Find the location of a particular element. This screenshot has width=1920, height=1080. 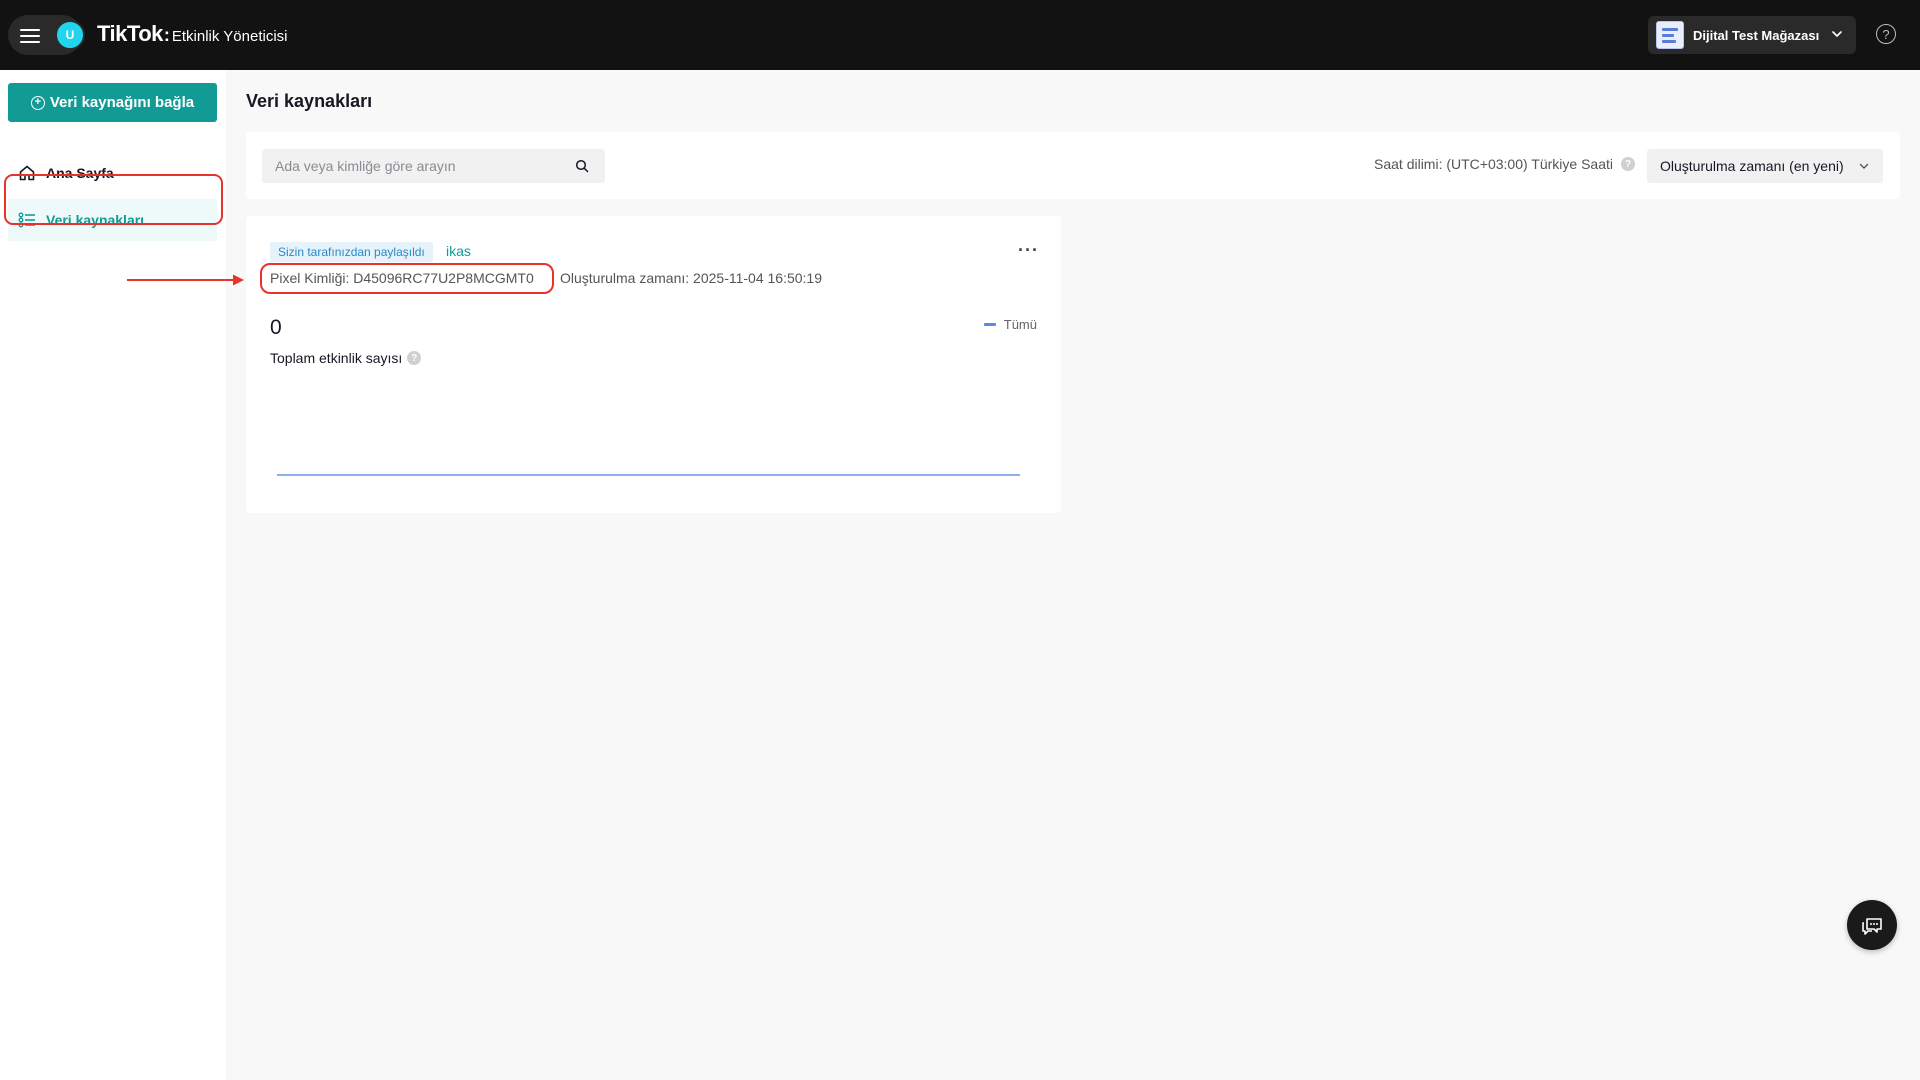

legend-swatch is located at coordinates (989, 324).